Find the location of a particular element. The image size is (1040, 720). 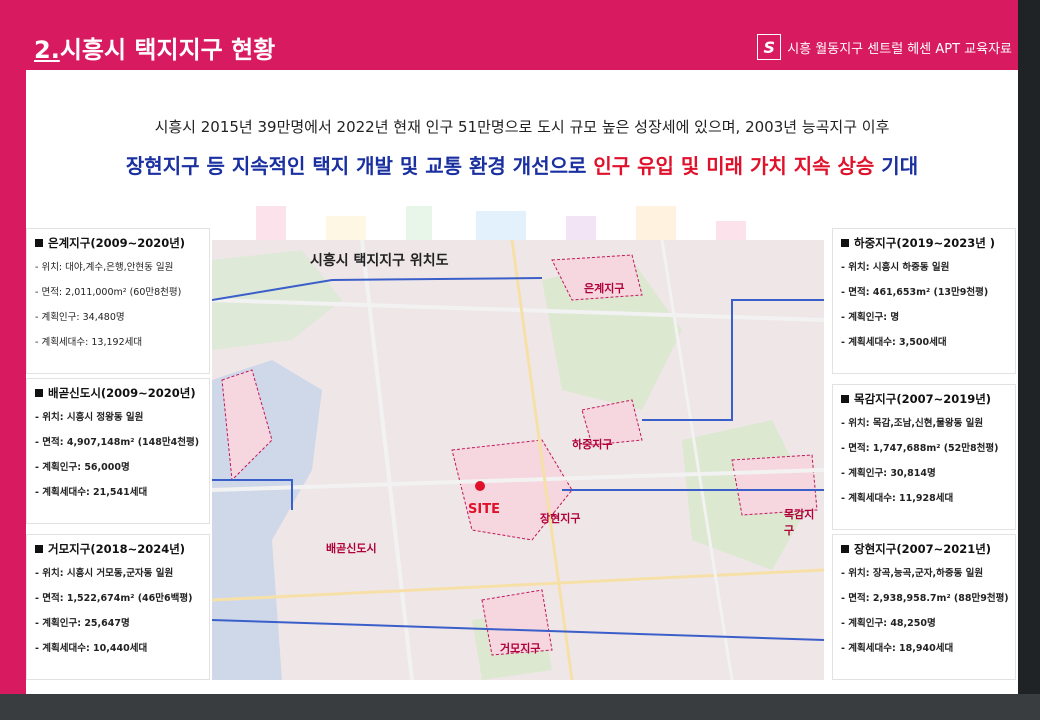

panel-row: - 면적: 2,011,000m² (60만8천평) is located at coordinates (108, 292).